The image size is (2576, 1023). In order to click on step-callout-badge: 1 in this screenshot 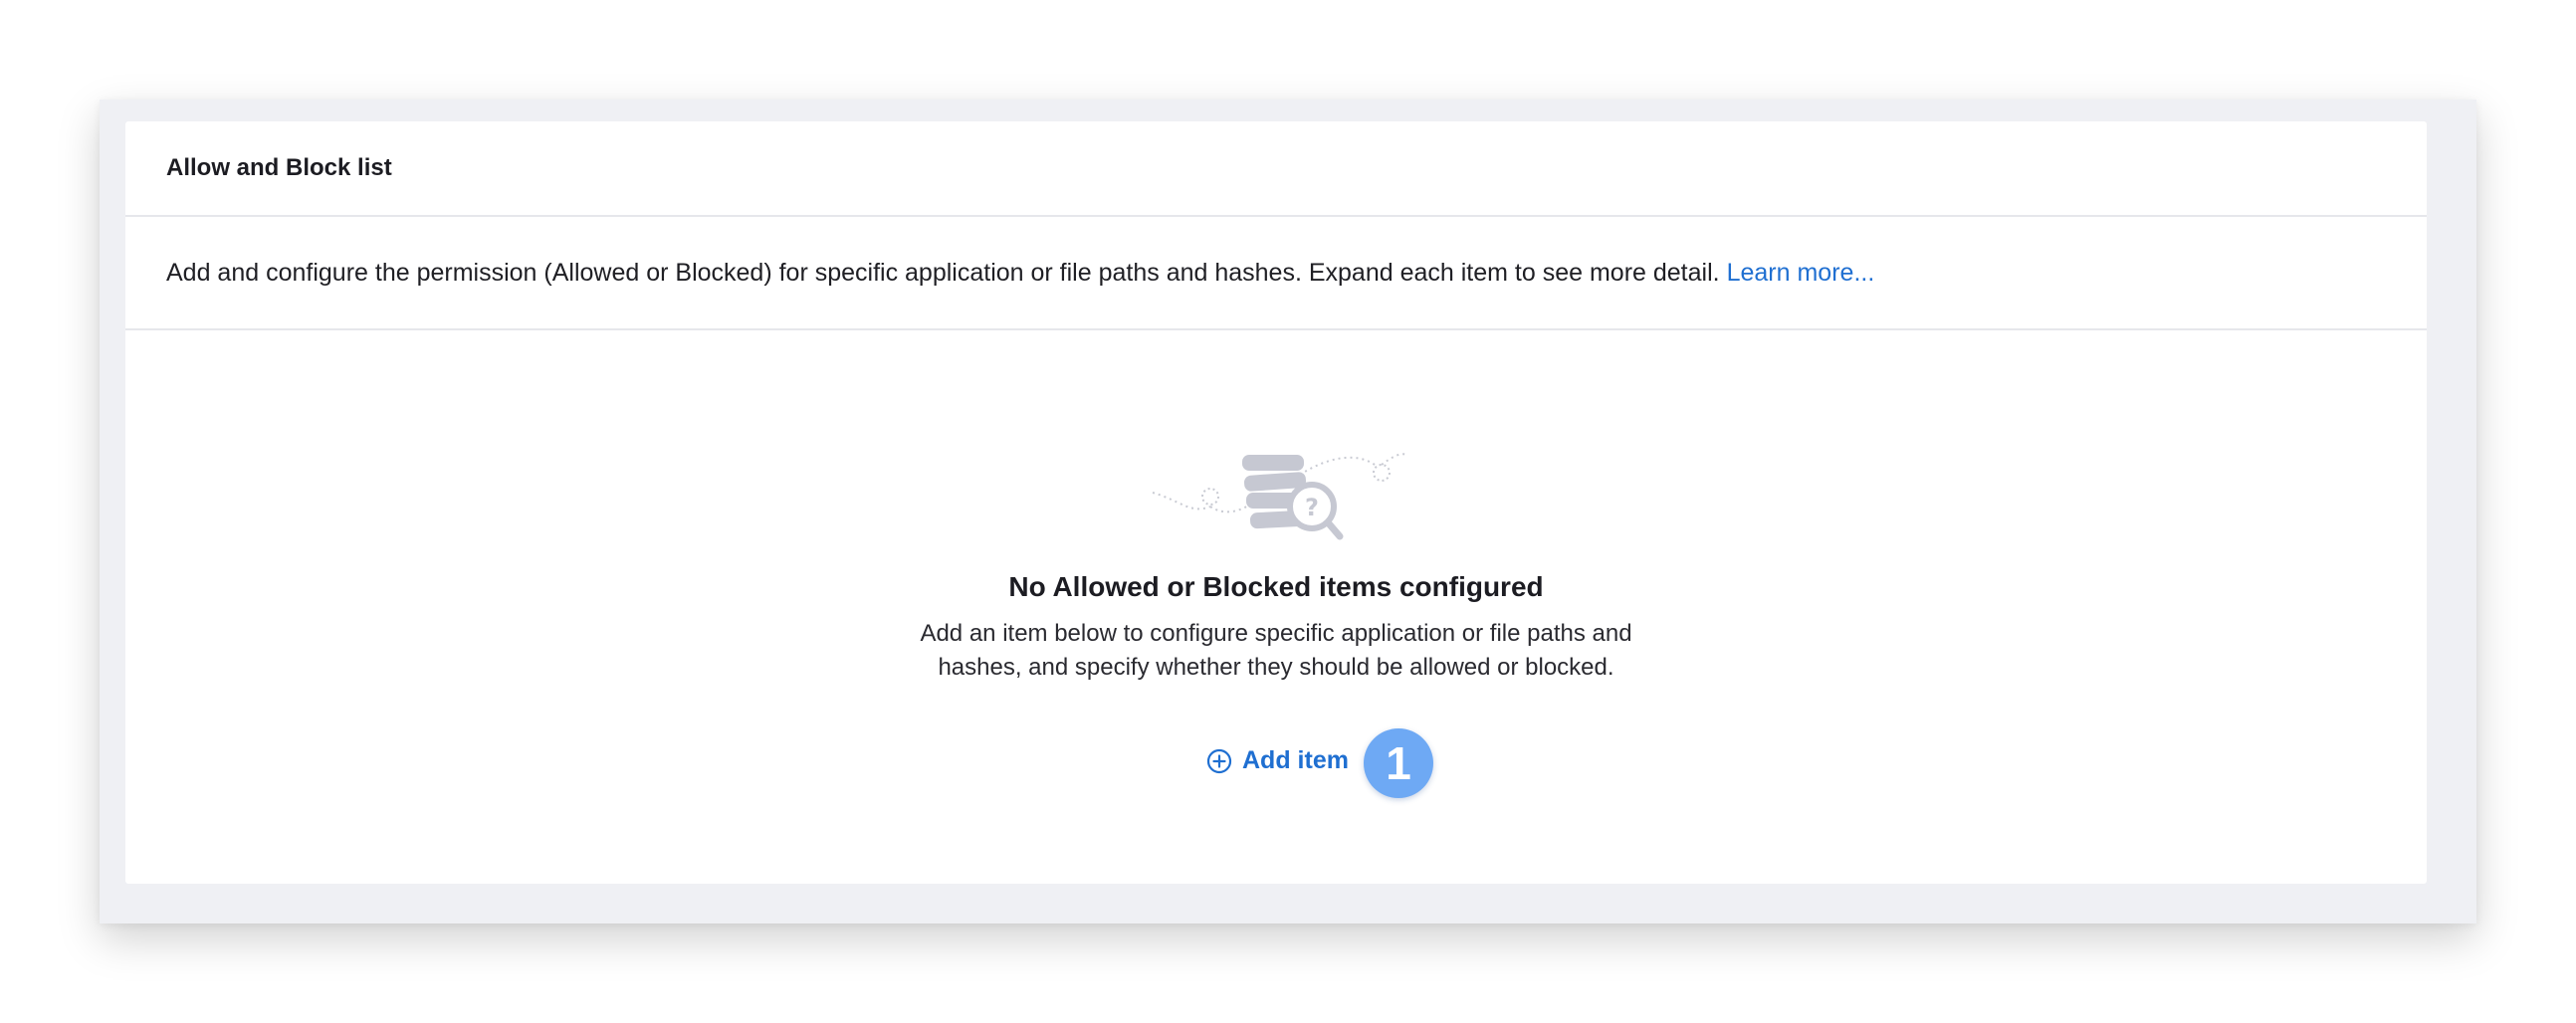, I will do `click(1398, 763)`.